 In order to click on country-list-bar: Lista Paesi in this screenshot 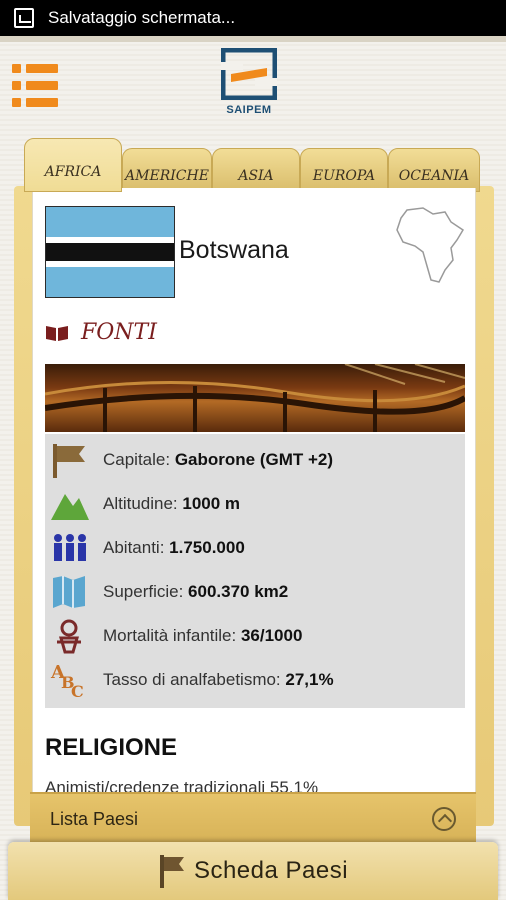, I will do `click(253, 818)`.